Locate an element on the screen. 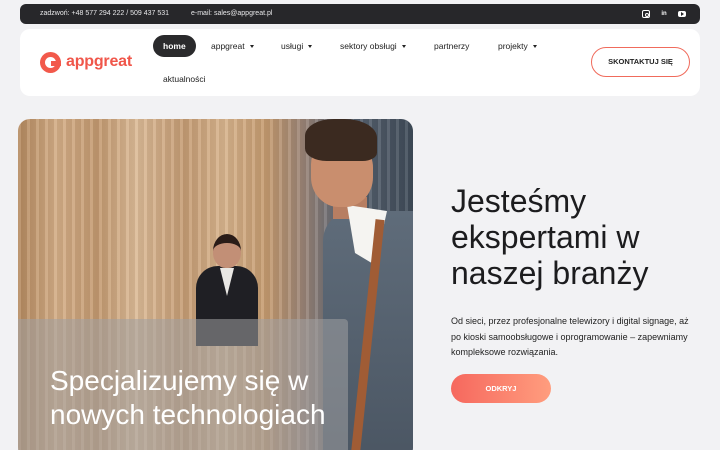 The height and width of the screenshot is (450, 720). nav-item-projekty: projekty is located at coordinates (517, 46).